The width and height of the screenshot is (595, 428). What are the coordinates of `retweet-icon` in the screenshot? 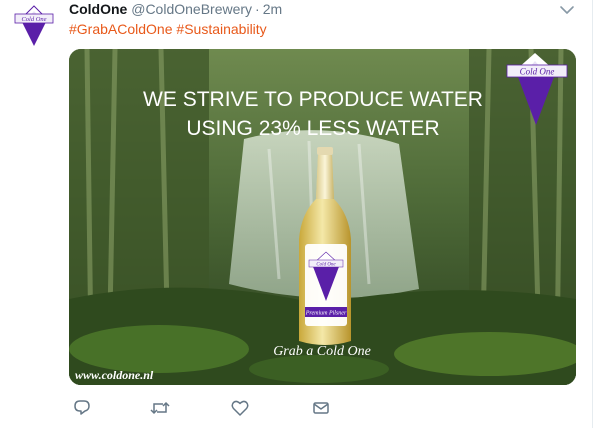 It's located at (160, 408).